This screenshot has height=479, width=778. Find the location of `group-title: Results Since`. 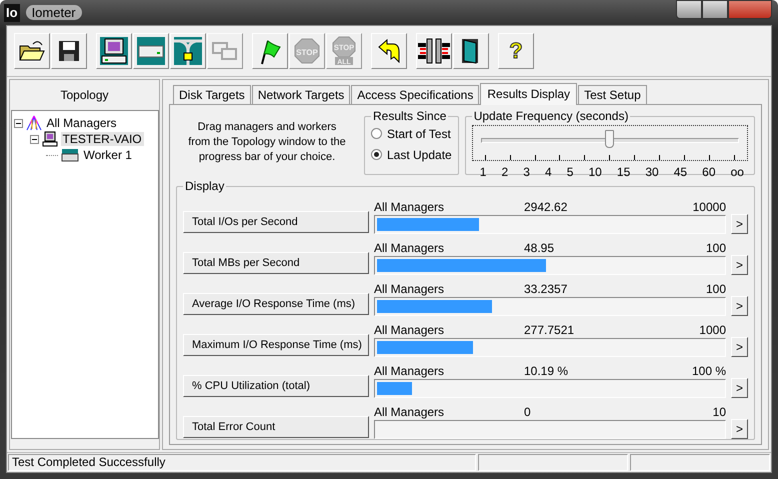

group-title: Results Since is located at coordinates (410, 116).